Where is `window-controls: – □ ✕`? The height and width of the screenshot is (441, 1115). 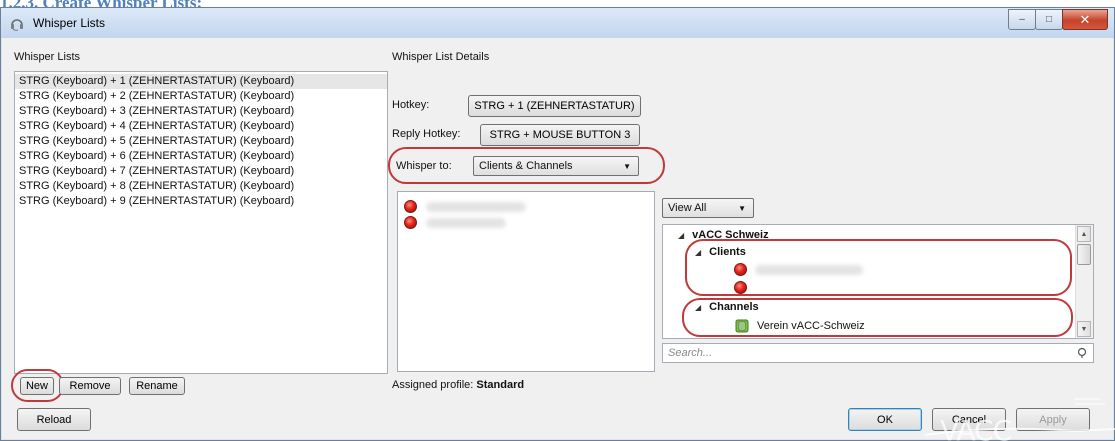 window-controls: – □ ✕ is located at coordinates (1058, 19).